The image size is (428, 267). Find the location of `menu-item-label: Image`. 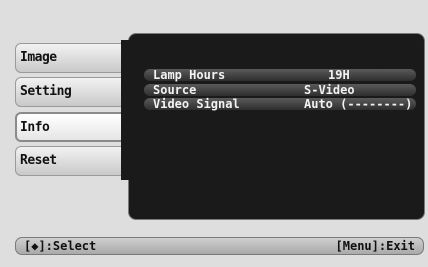

menu-item-label: Image is located at coordinates (38, 57).